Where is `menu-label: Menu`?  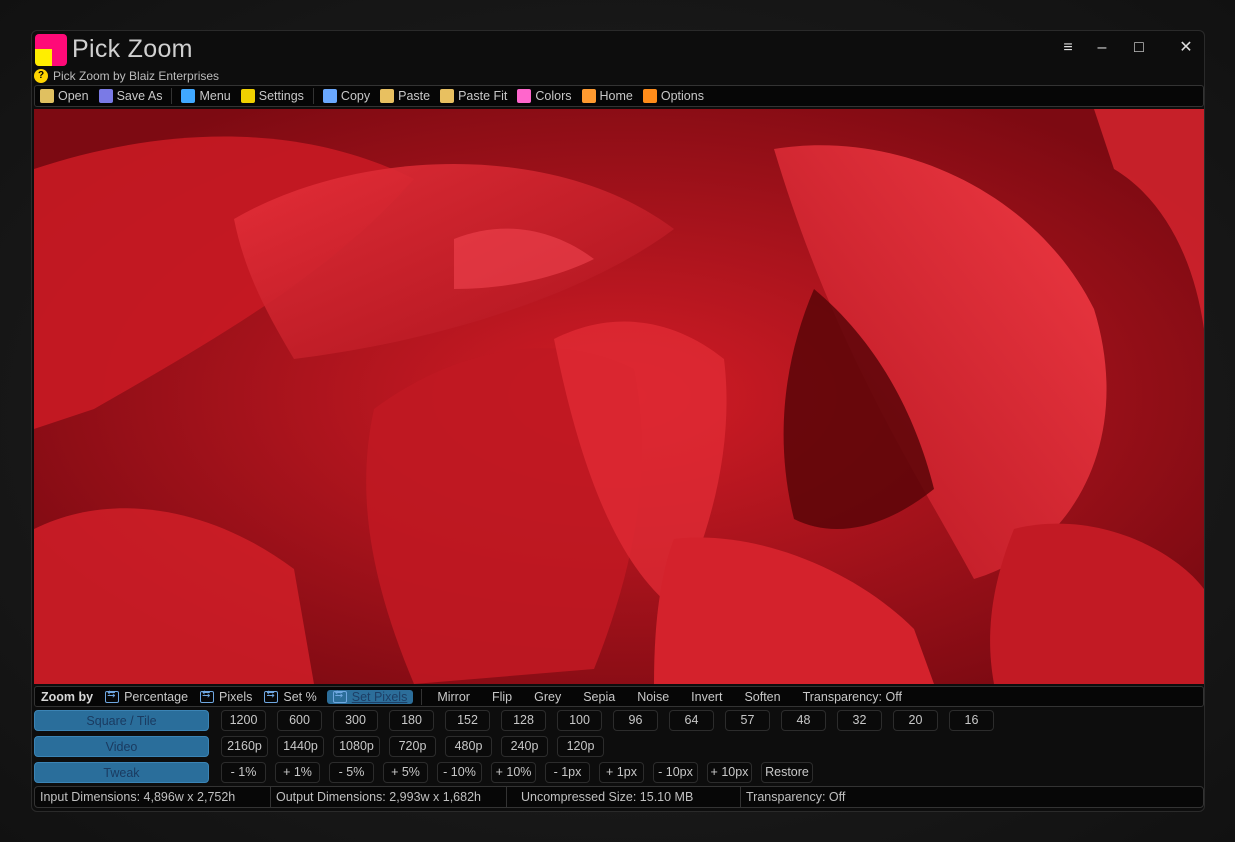 menu-label: Menu is located at coordinates (215, 96).